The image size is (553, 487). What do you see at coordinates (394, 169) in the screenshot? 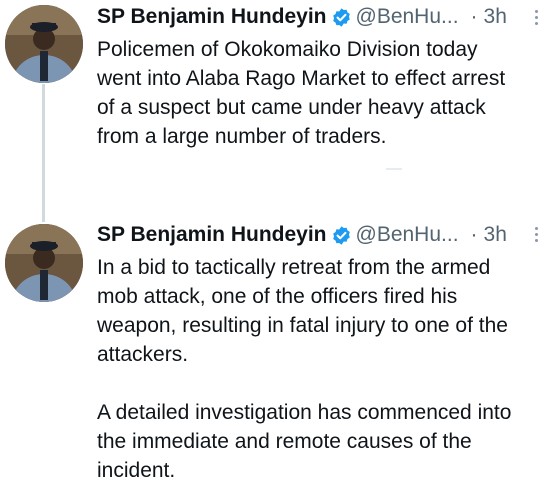
I see `divider` at bounding box center [394, 169].